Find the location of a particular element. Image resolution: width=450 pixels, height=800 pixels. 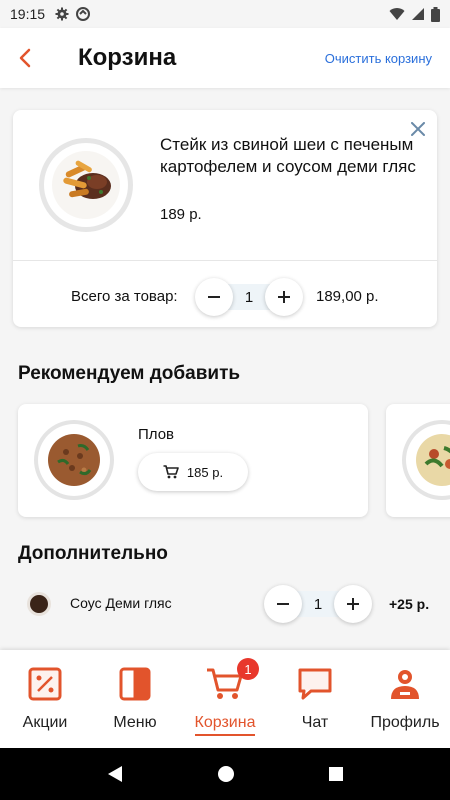

back-arrow-icon is located at coordinates (25, 58).